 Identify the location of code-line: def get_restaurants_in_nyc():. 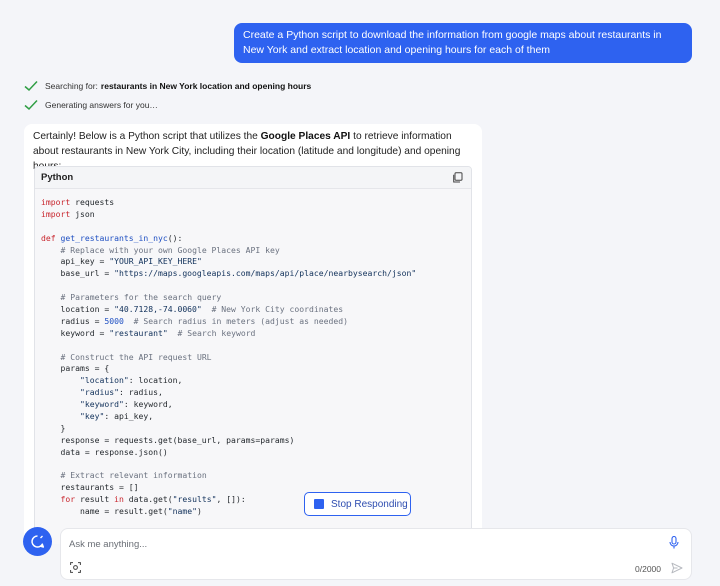
(112, 237).